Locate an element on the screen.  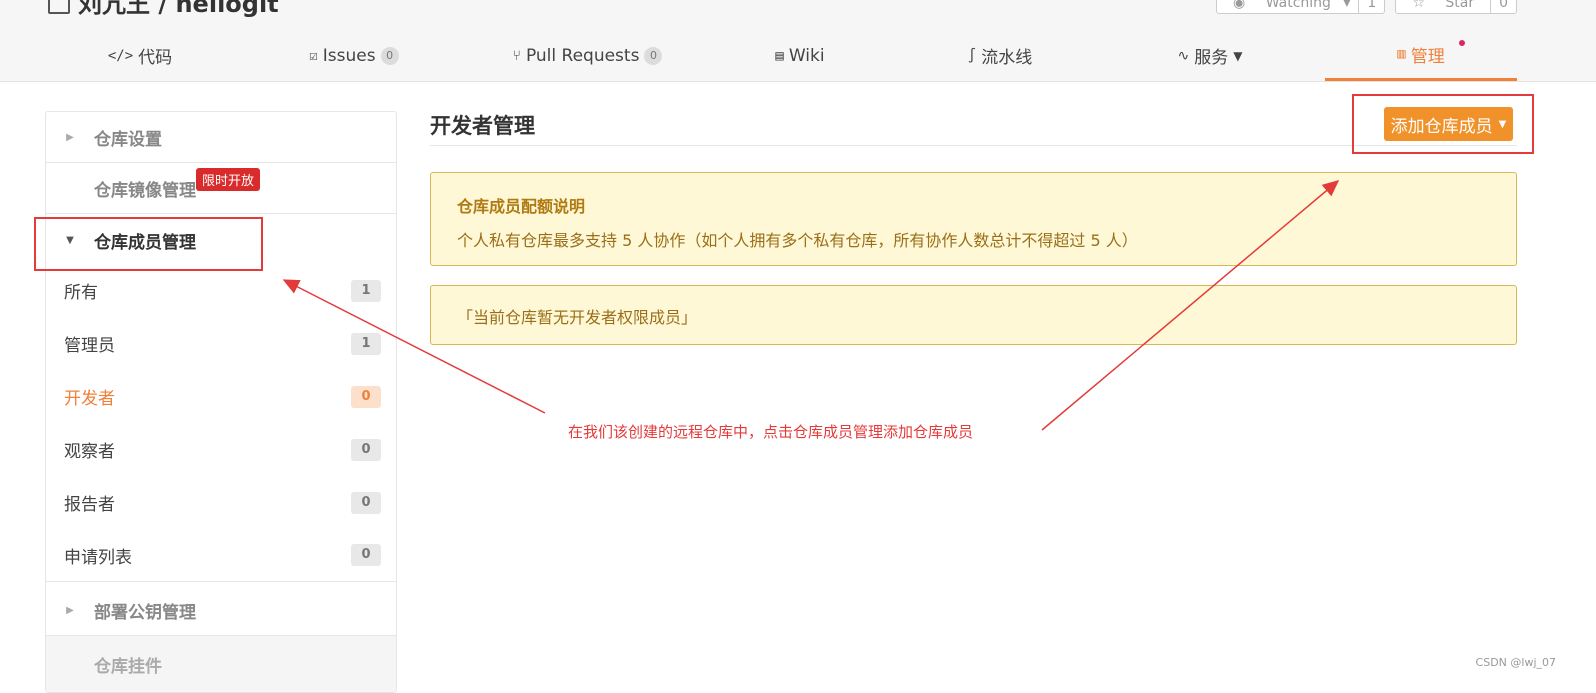
arrow-to-add-member is located at coordinates (1190, 305).